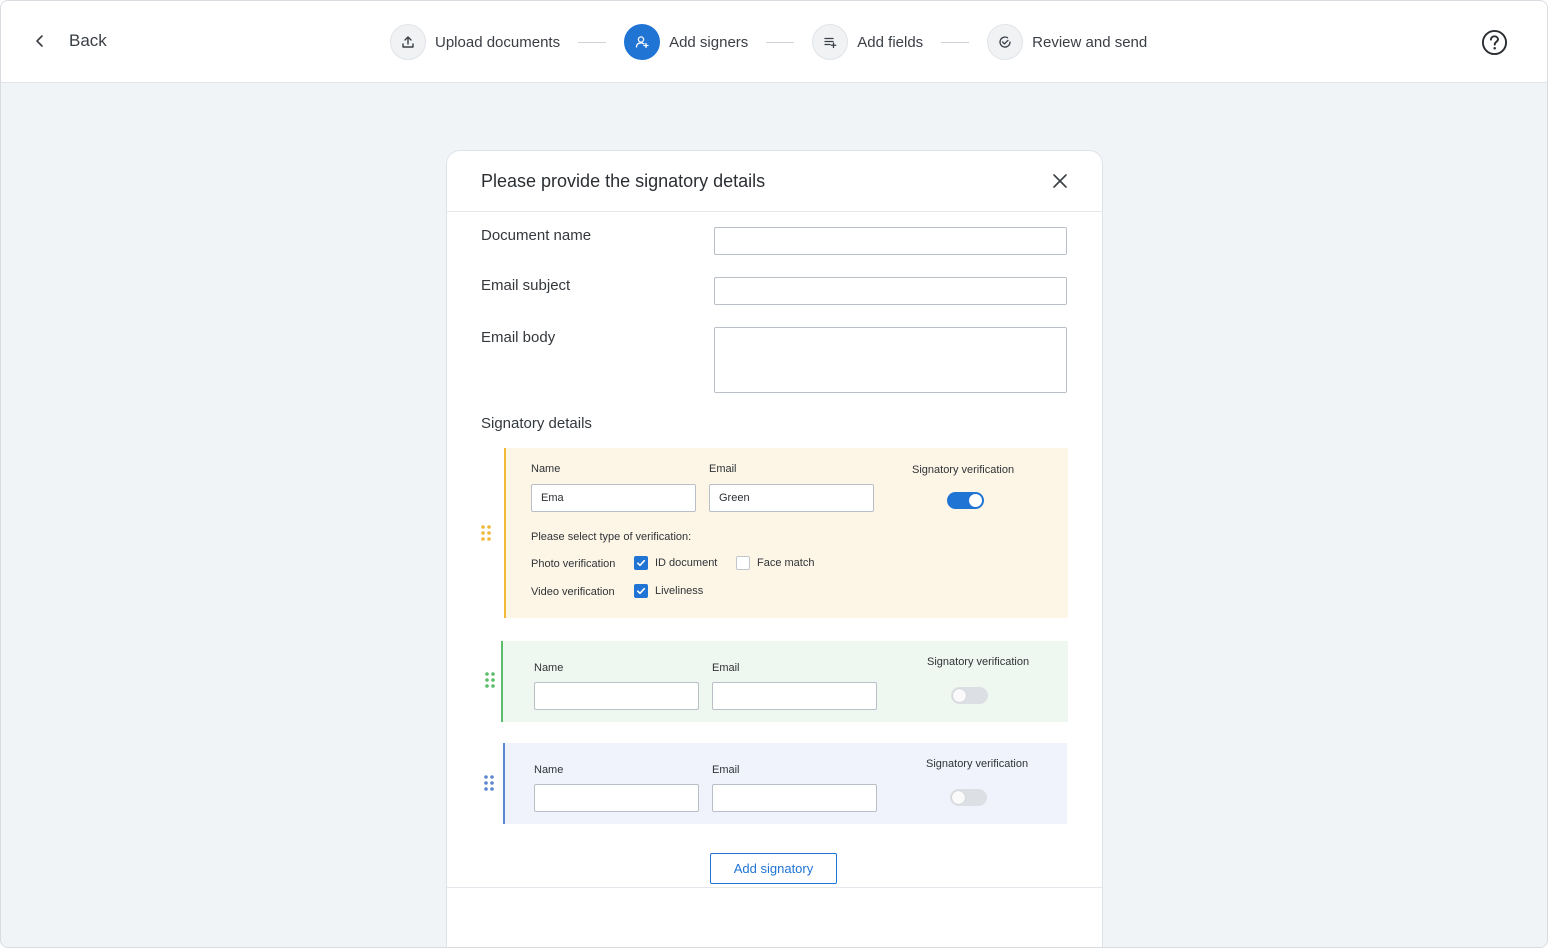 The image size is (1548, 948). I want to click on step-label: Upload documents, so click(498, 42).